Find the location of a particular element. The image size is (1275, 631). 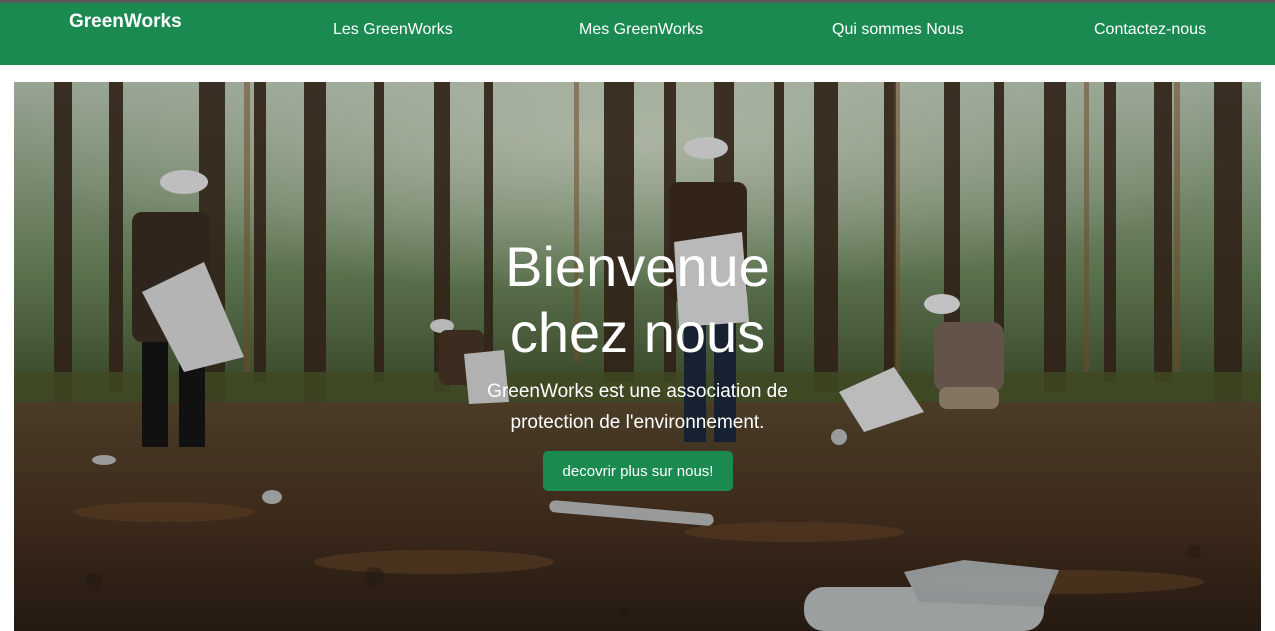

nav-link-mes-greenworks: Mes GreenWorks is located at coordinates (641, 30).